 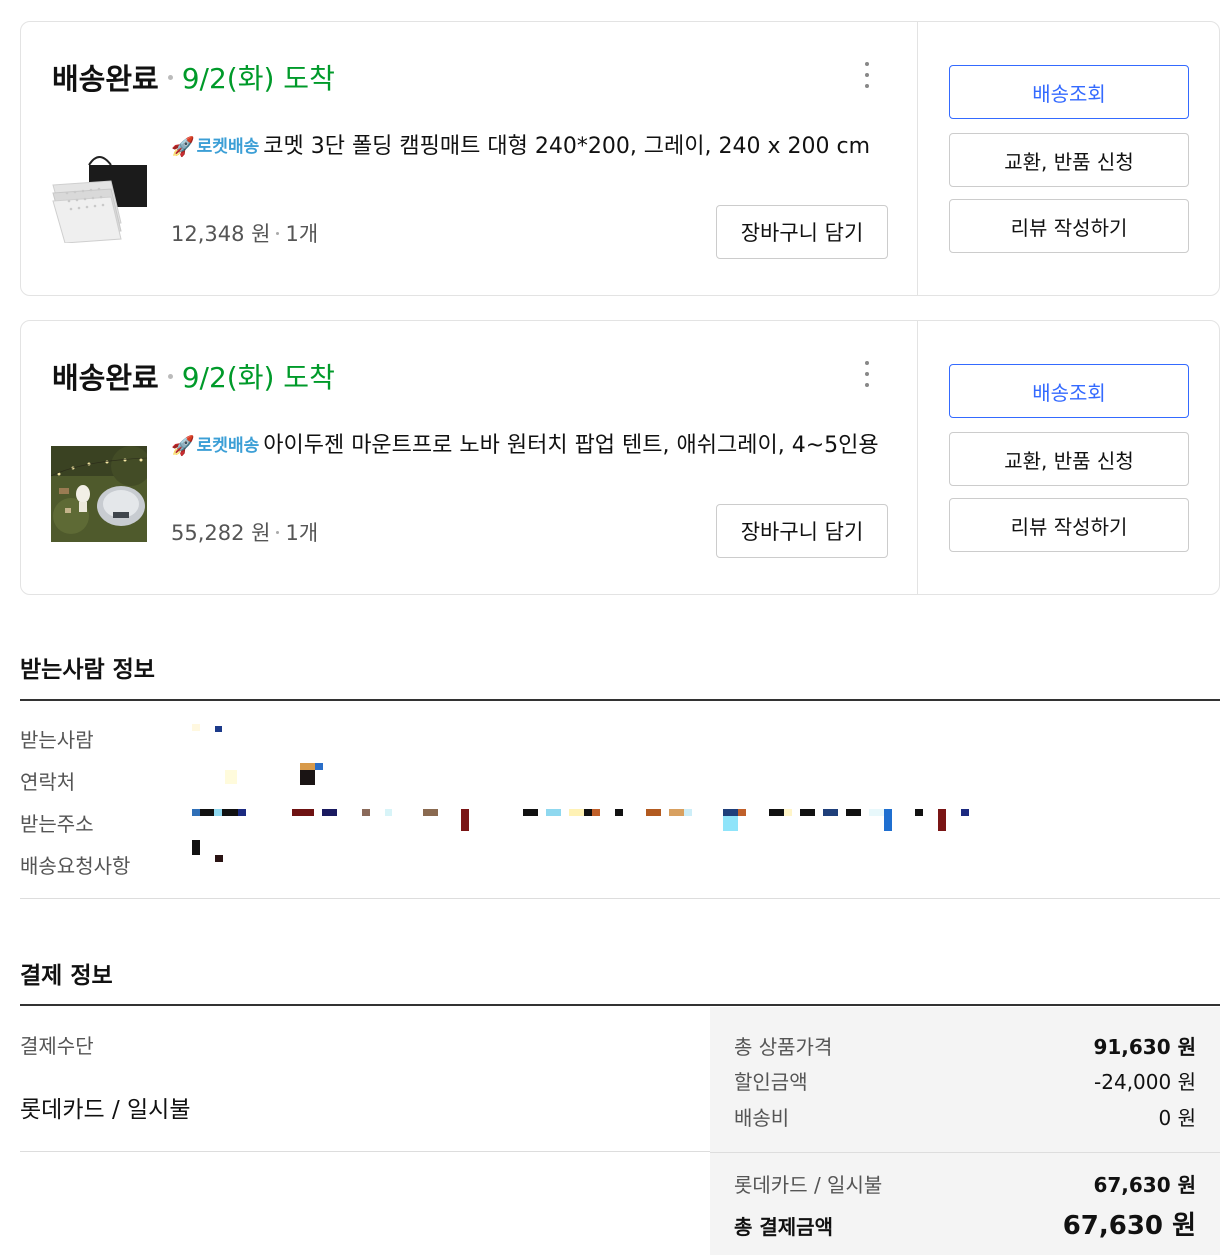 What do you see at coordinates (87, 670) in the screenshot?
I see `recipient-section-title: 받는사람 정보` at bounding box center [87, 670].